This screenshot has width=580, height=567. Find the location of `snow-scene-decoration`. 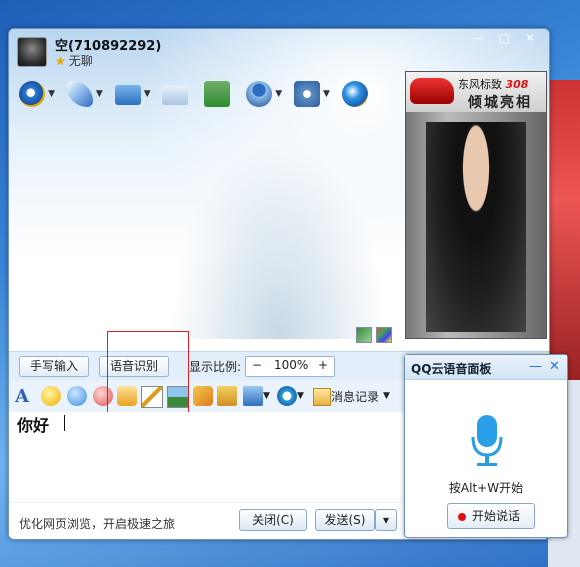

snow-scene-decoration is located at coordinates (279, 239).